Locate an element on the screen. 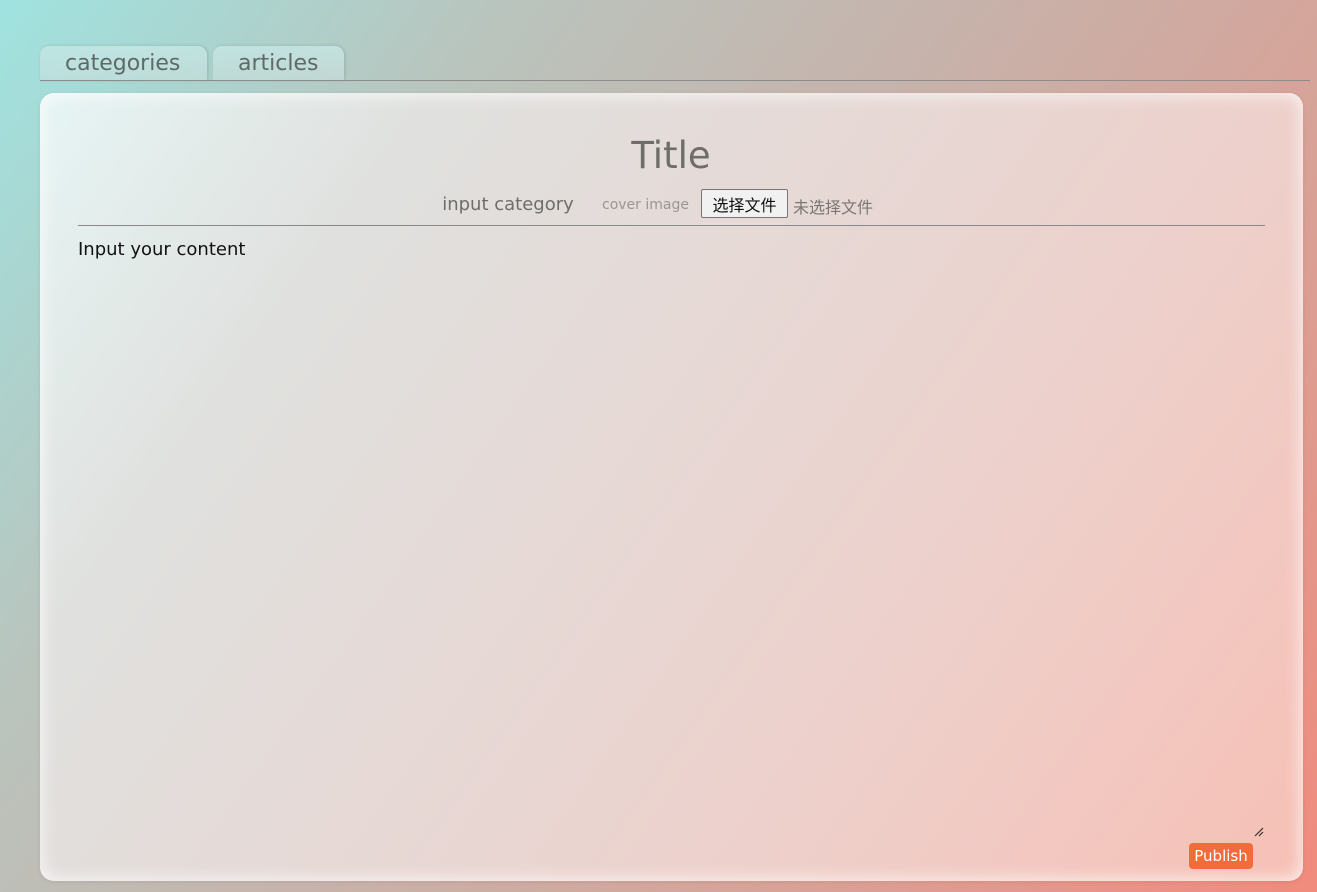 This screenshot has height=892, width=1317. tab-bar-divider is located at coordinates (675, 80).